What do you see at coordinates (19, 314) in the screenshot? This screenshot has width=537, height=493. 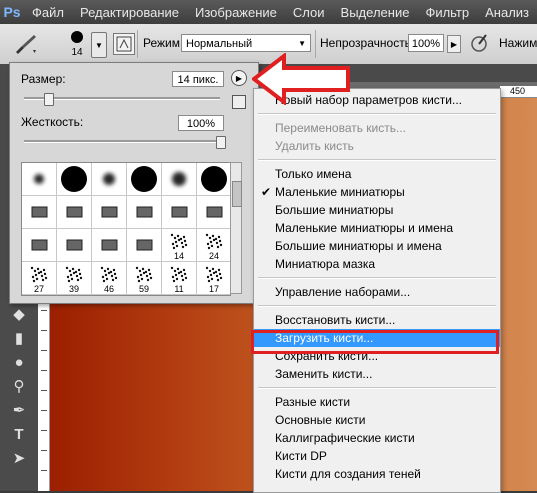 I see `eraser-tool-icon: ◆` at bounding box center [19, 314].